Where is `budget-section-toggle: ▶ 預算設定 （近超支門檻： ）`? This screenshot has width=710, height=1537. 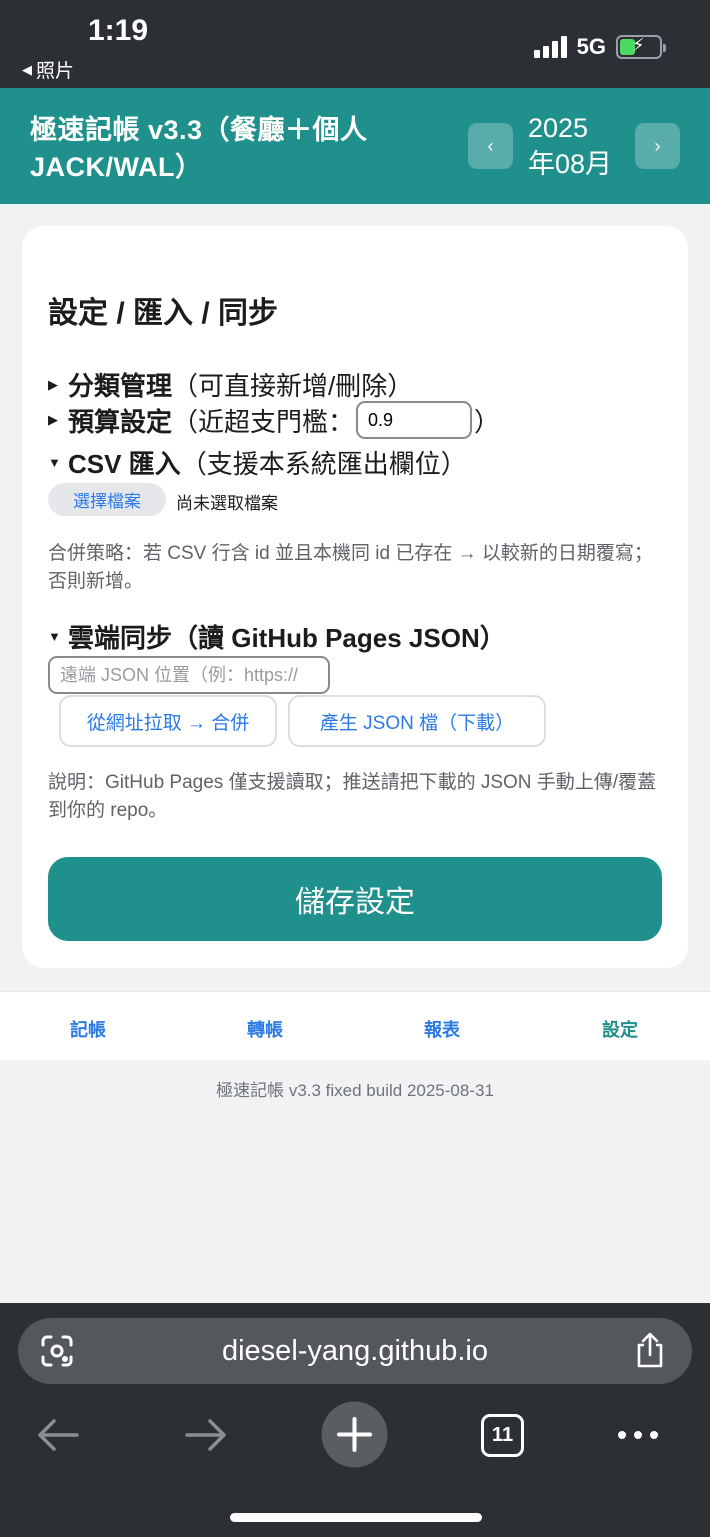 budget-section-toggle: ▶ 預算設定 （近超支門檻： ） is located at coordinates (274, 420).